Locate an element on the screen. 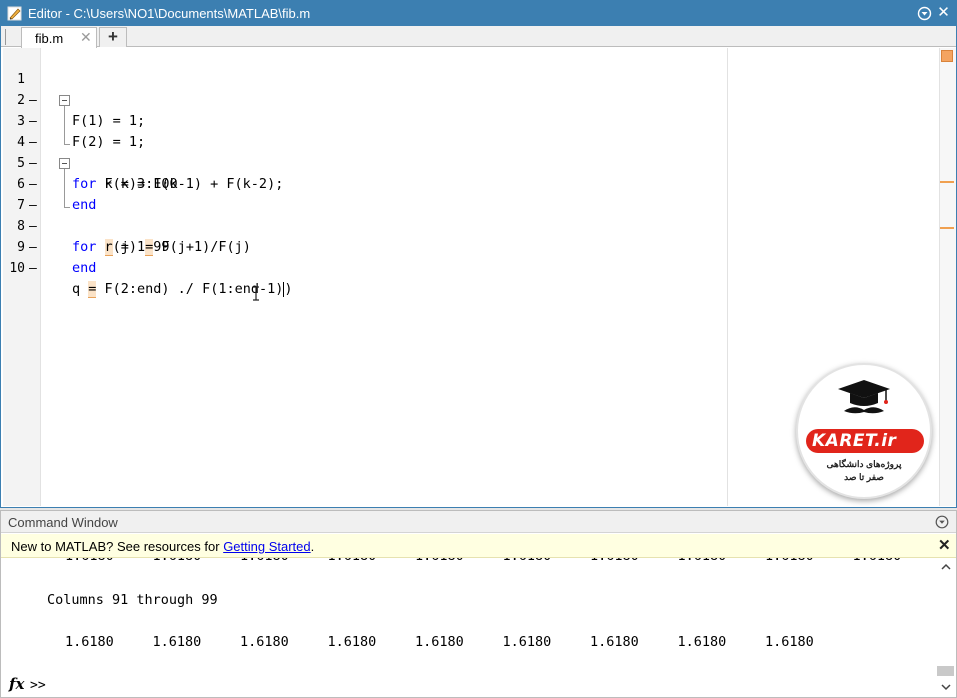 This screenshot has height=698, width=957. chevron-up-icon is located at coordinates (946, 567).